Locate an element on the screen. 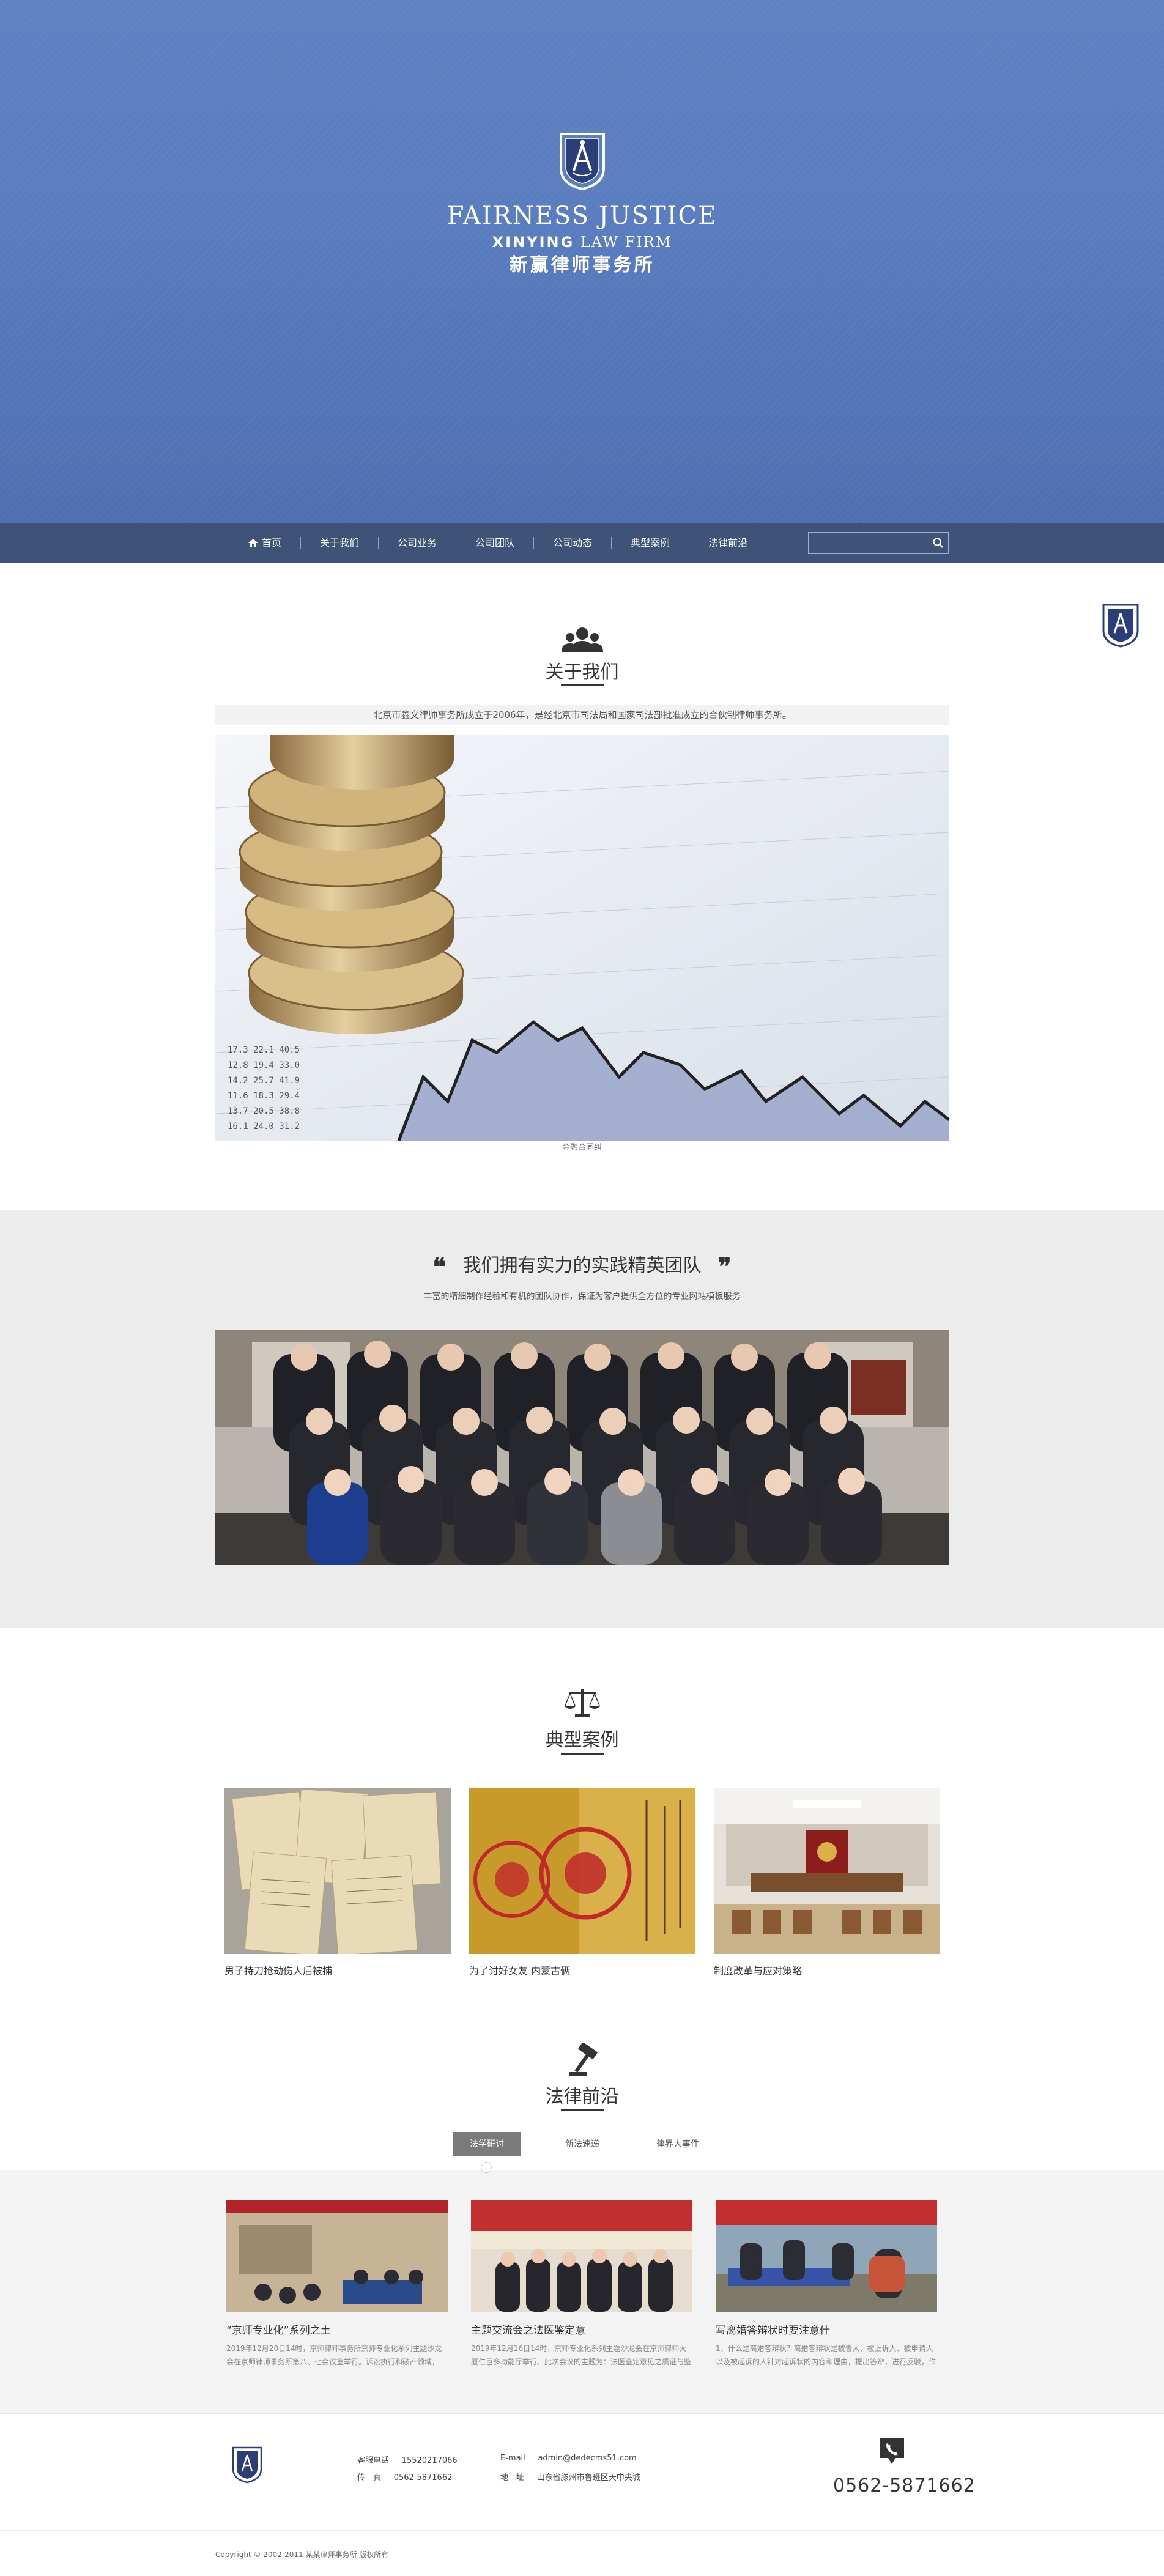 The width and height of the screenshot is (1164, 2576). courtroom-image is located at coordinates (827, 1871).